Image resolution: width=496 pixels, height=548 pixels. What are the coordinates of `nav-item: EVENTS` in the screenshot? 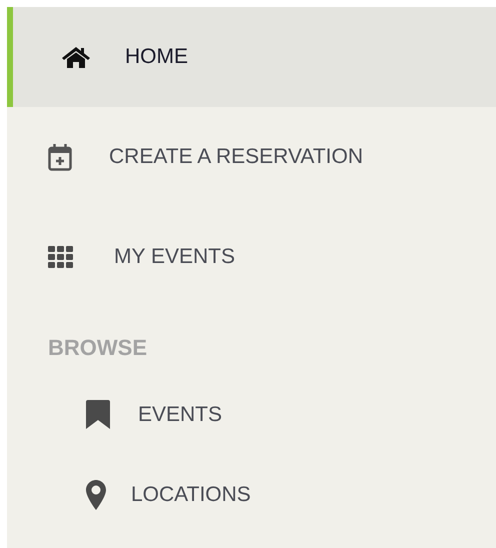 It's located at (251, 415).